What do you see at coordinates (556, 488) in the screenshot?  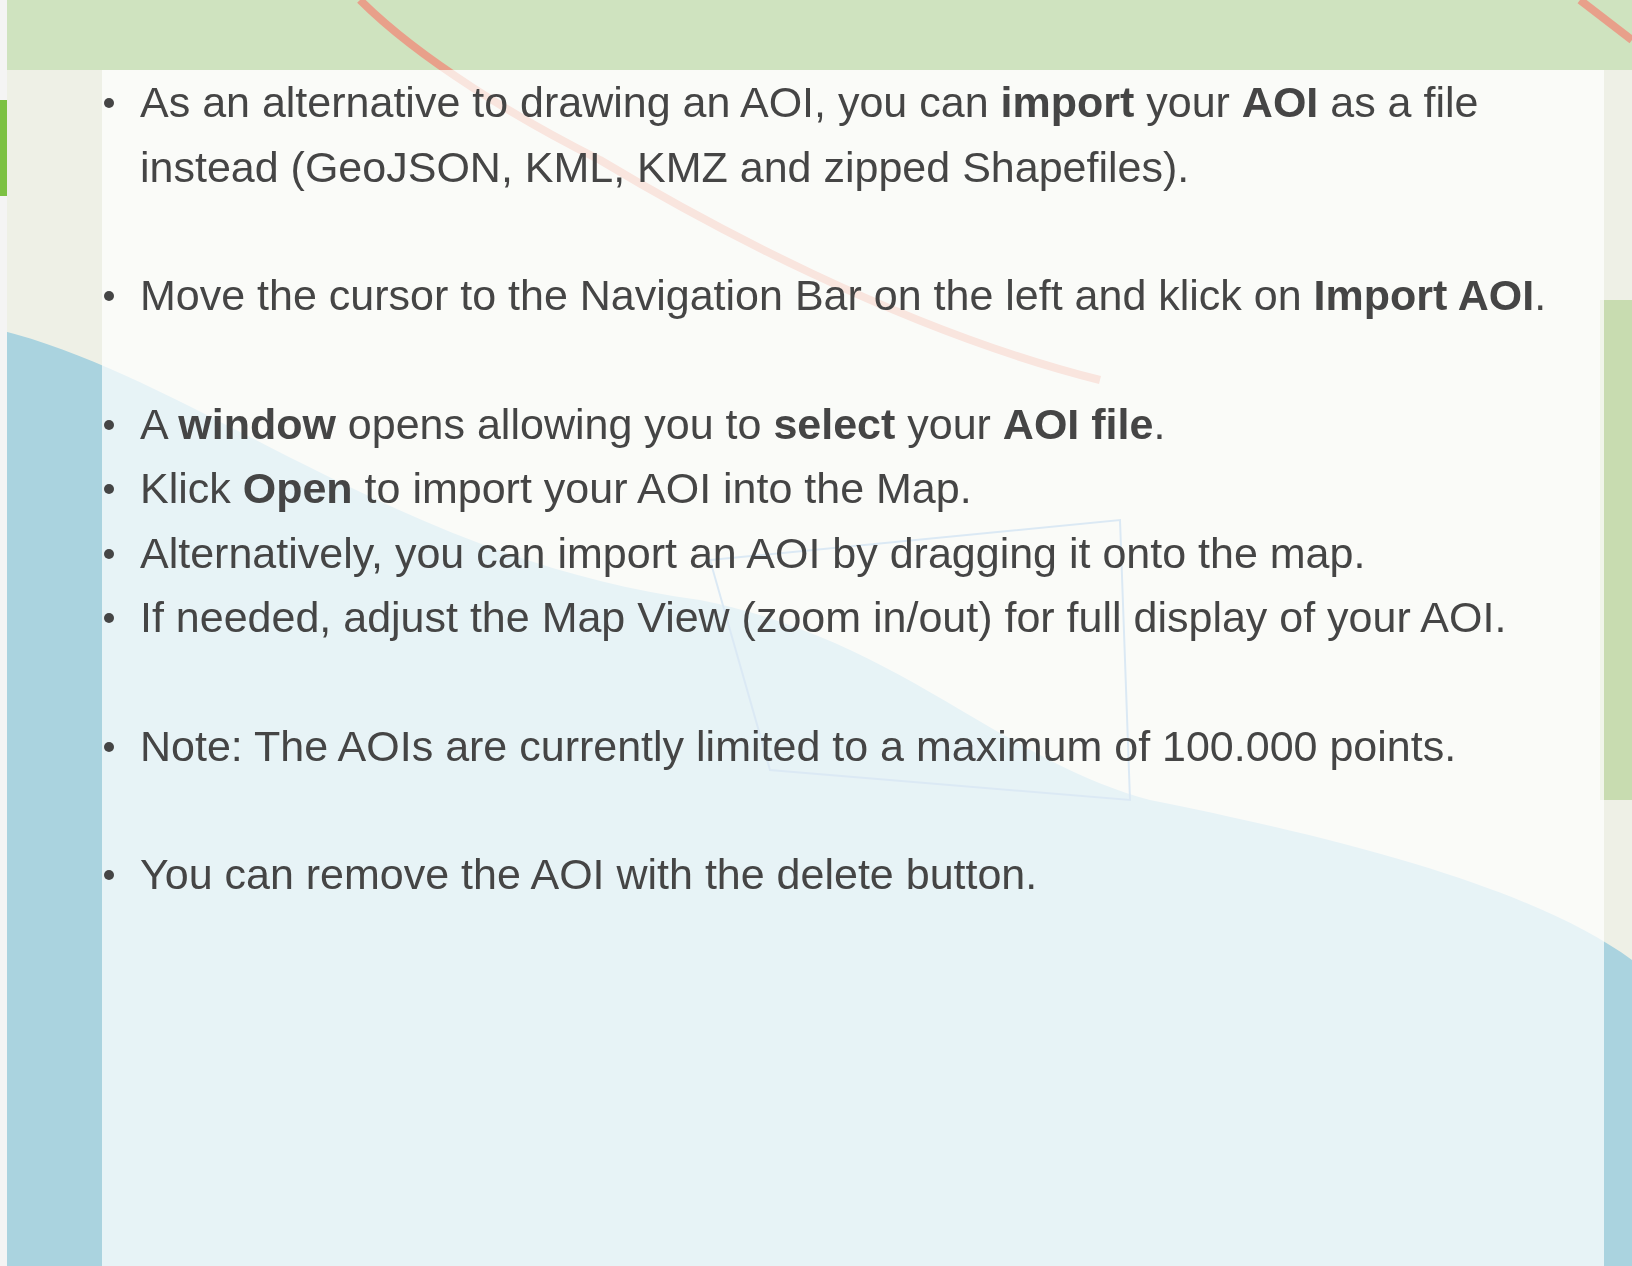 I see `help-text: Klick Open to import your AOI into the Map.` at bounding box center [556, 488].